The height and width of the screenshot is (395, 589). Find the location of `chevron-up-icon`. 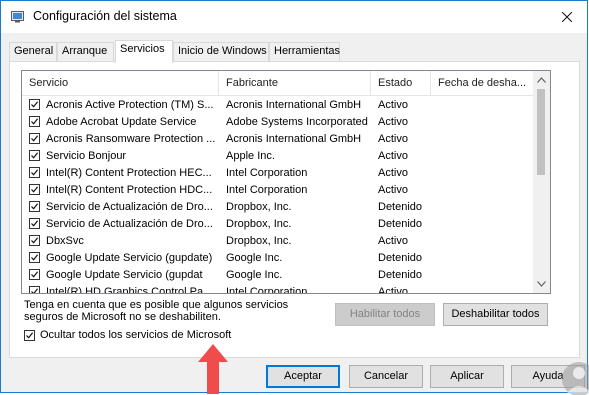

chevron-up-icon is located at coordinates (541, 79).